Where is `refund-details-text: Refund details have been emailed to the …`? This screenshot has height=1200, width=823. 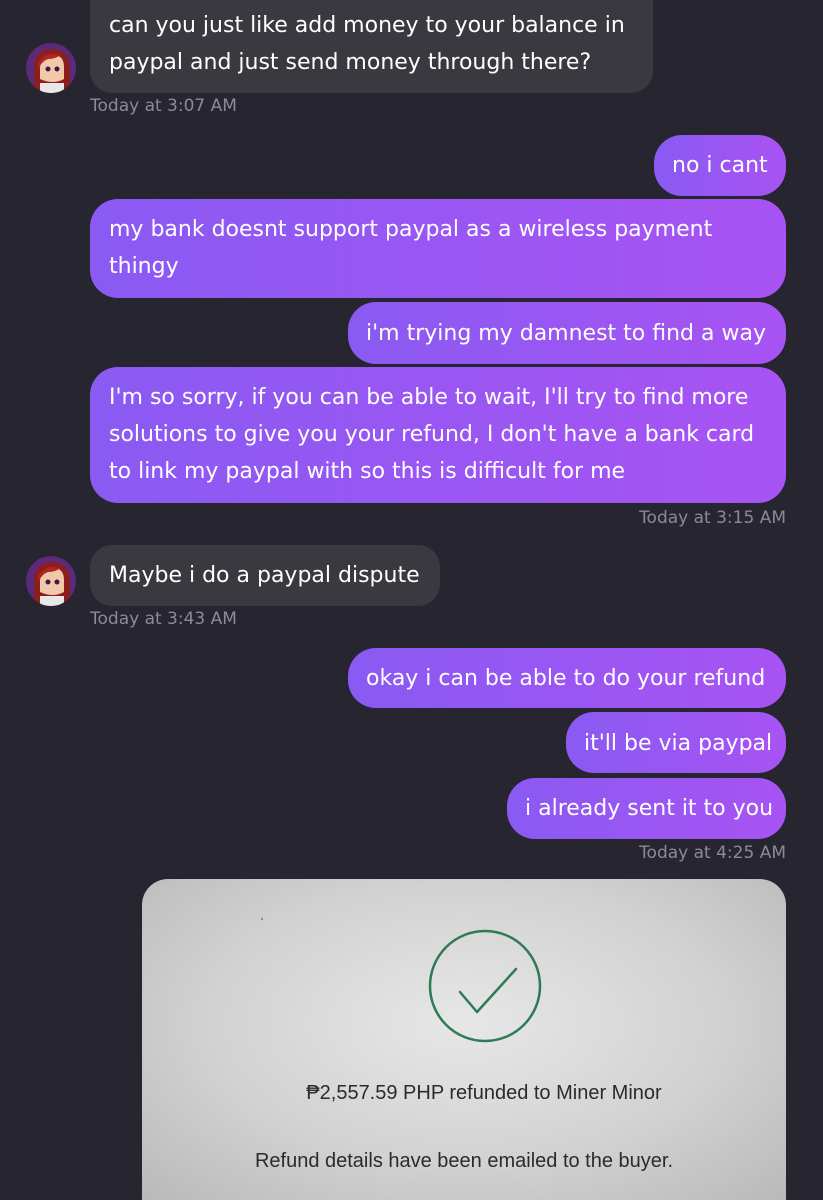 refund-details-text: Refund details have been emailed to the … is located at coordinates (464, 1161).